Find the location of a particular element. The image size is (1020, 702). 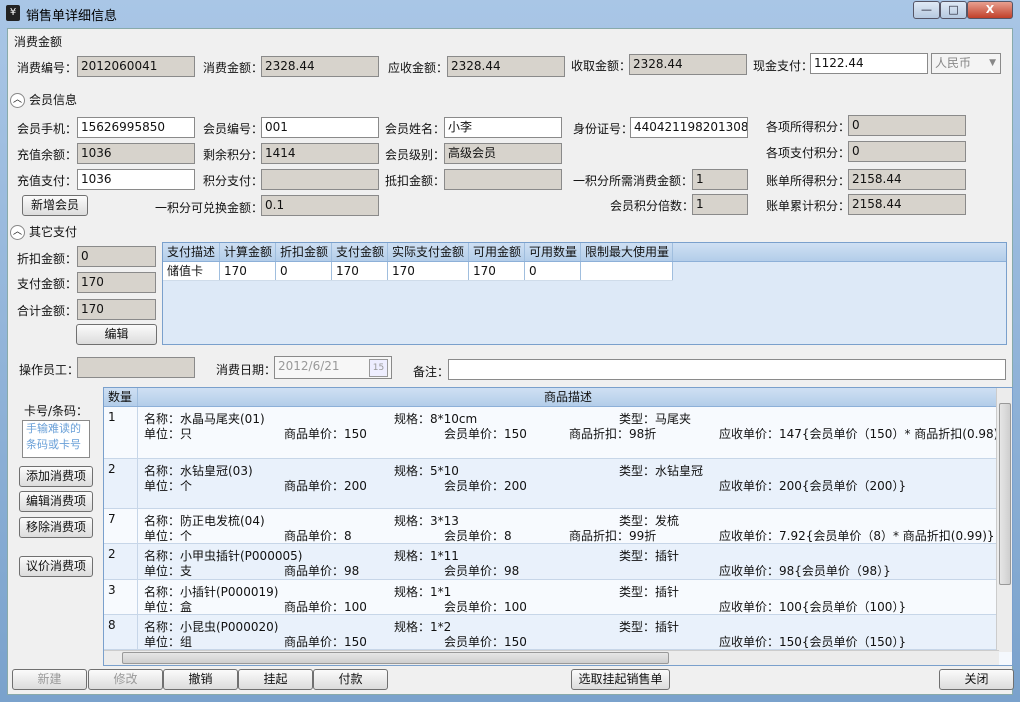

recharge-pay-input: 1036 is located at coordinates (136, 179).